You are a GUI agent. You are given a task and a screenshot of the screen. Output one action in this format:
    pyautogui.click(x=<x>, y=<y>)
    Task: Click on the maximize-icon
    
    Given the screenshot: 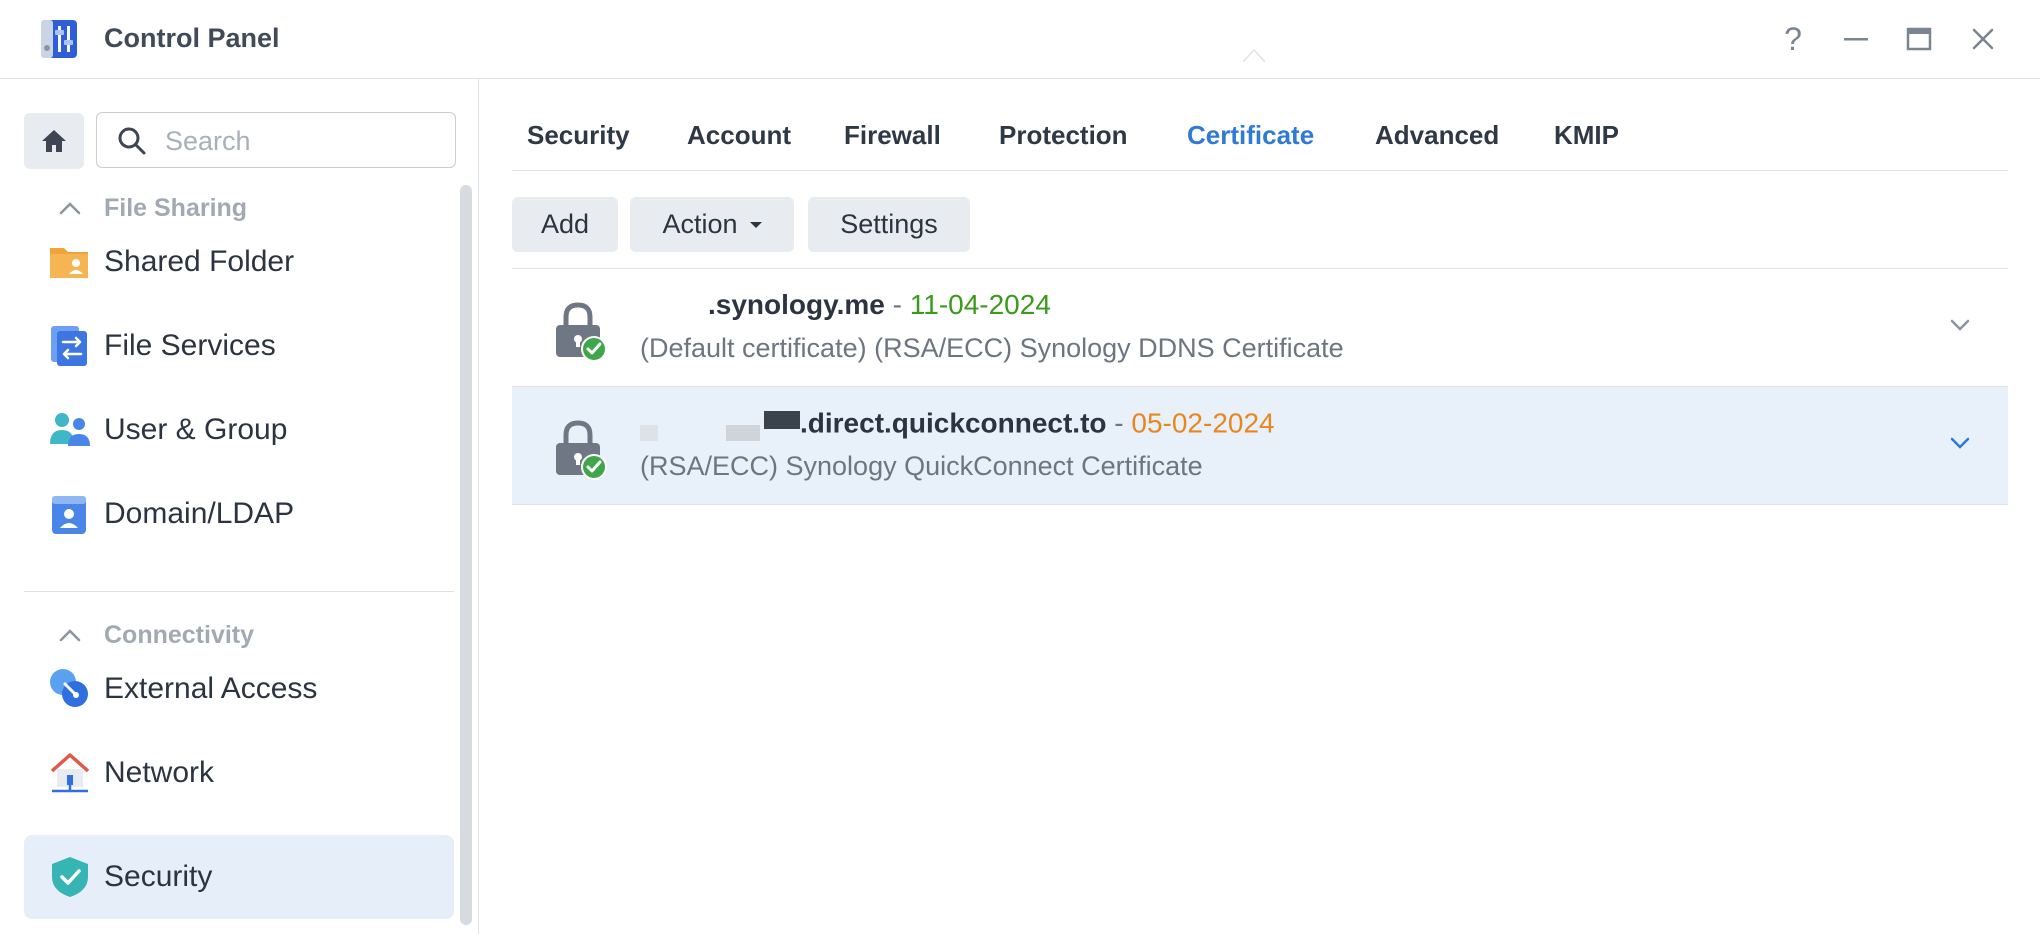 What is the action you would take?
    pyautogui.click(x=1919, y=39)
    